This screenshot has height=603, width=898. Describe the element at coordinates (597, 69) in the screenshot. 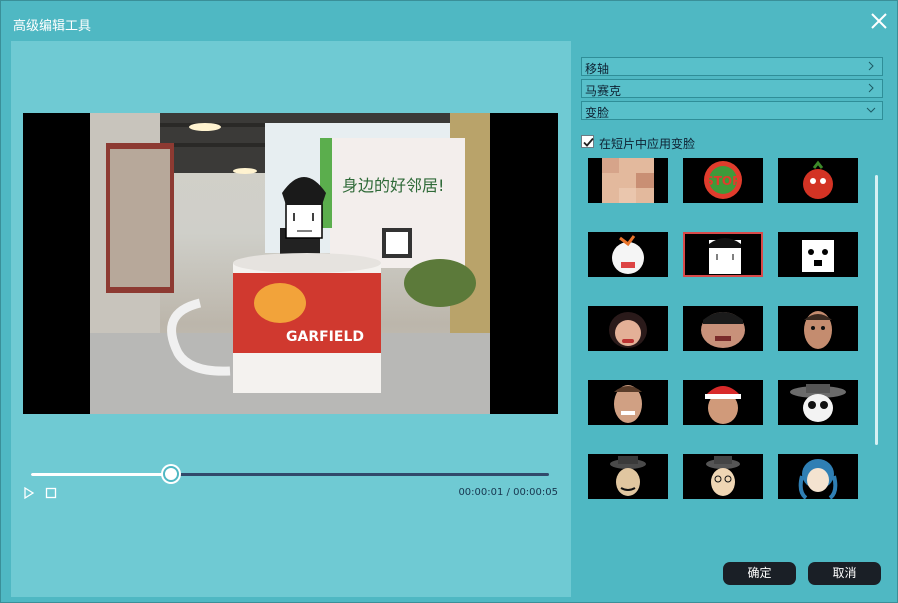

I see `section-label: 移轴` at that location.